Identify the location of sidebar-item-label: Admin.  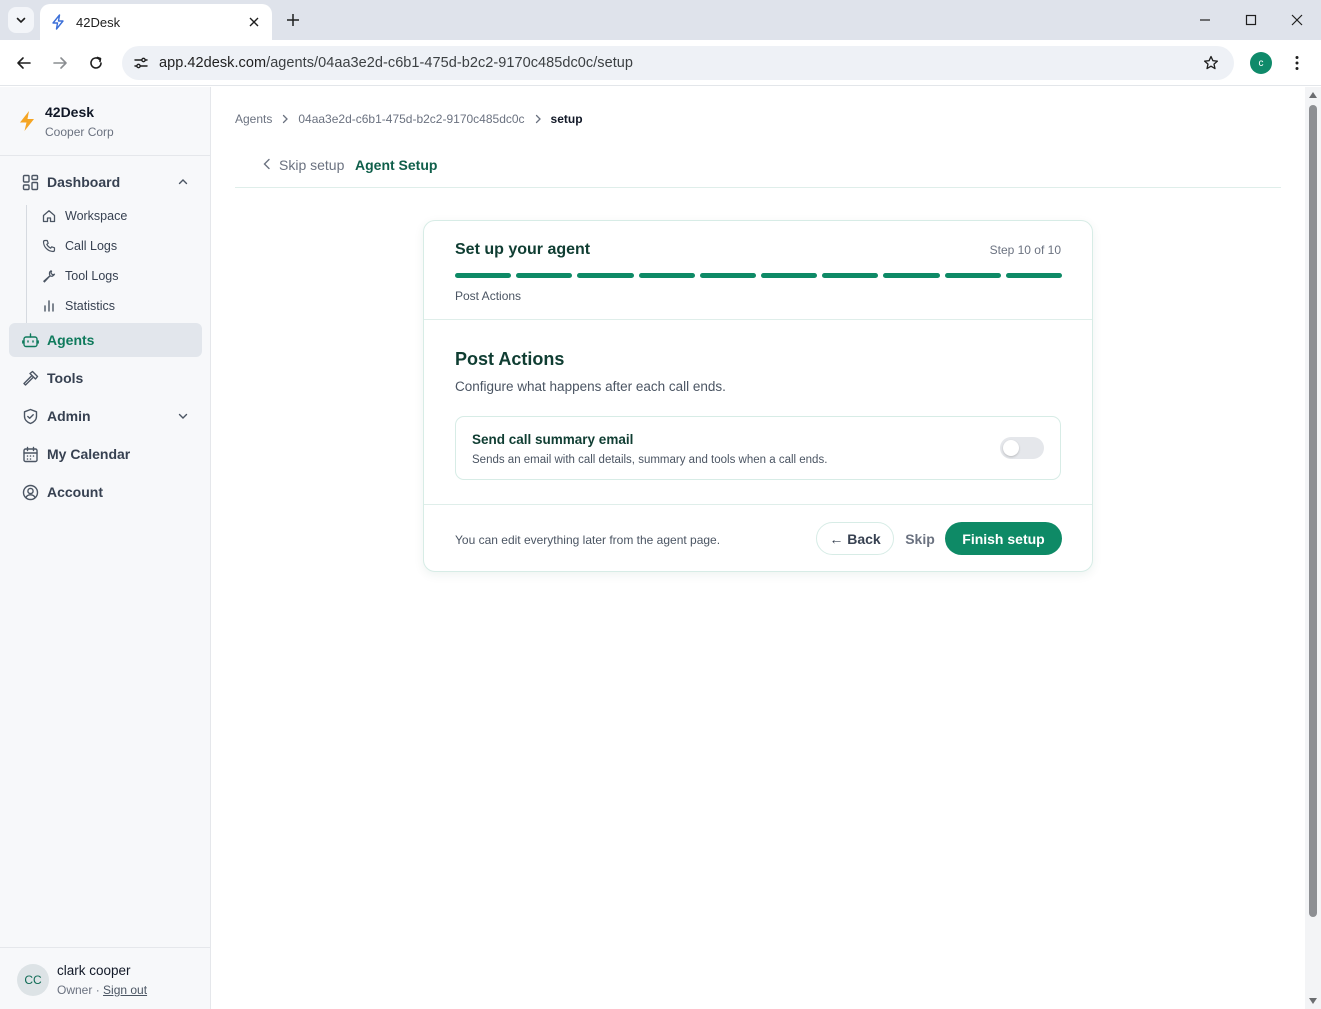
(69, 416).